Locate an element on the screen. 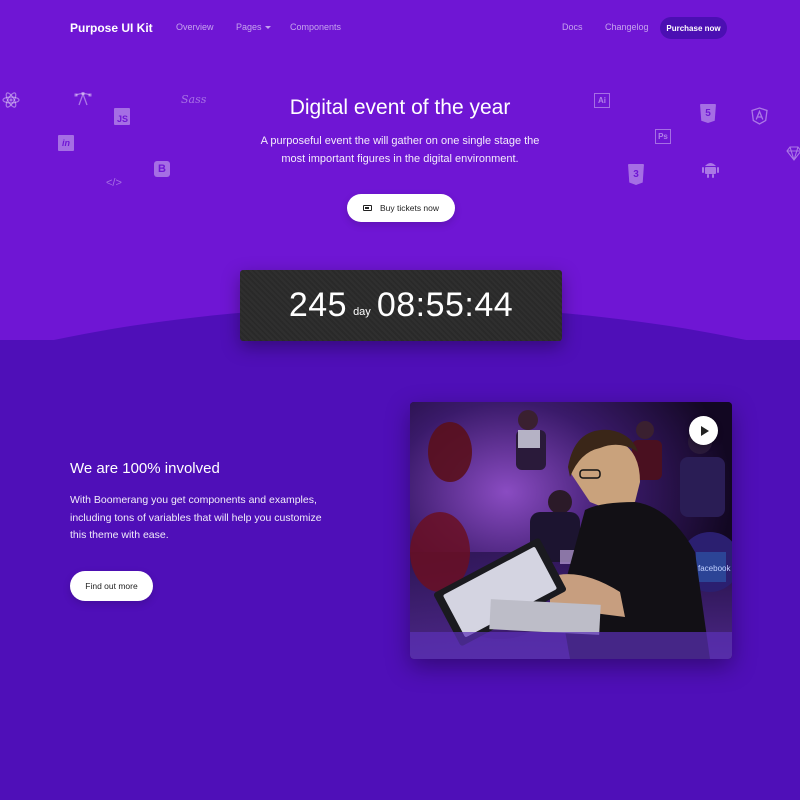 The width and height of the screenshot is (800, 800). hero-title: Digital event of the year is located at coordinates (400, 107).